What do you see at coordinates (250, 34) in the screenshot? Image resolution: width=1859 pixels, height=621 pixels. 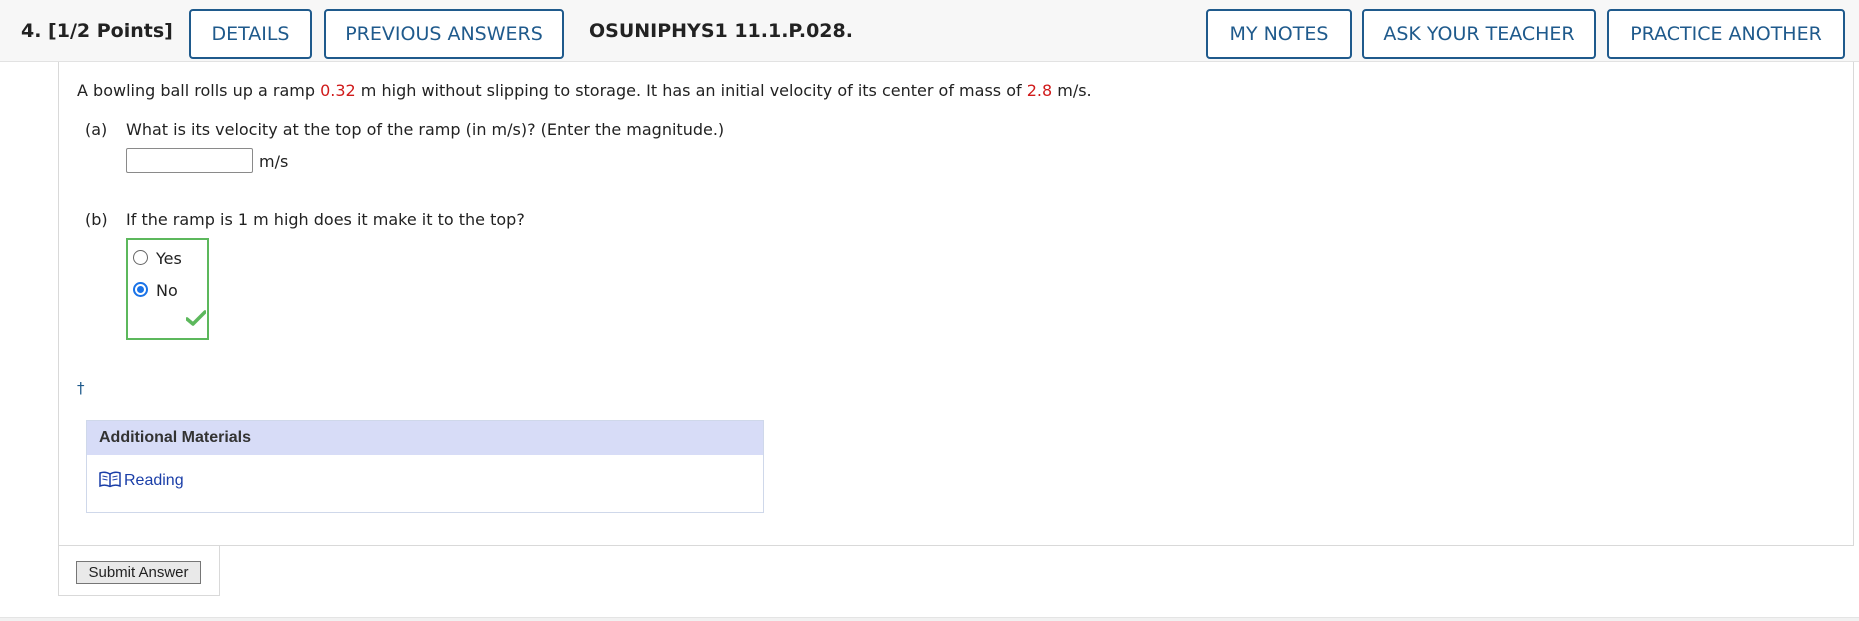 I see `details-button: DETAILS` at bounding box center [250, 34].